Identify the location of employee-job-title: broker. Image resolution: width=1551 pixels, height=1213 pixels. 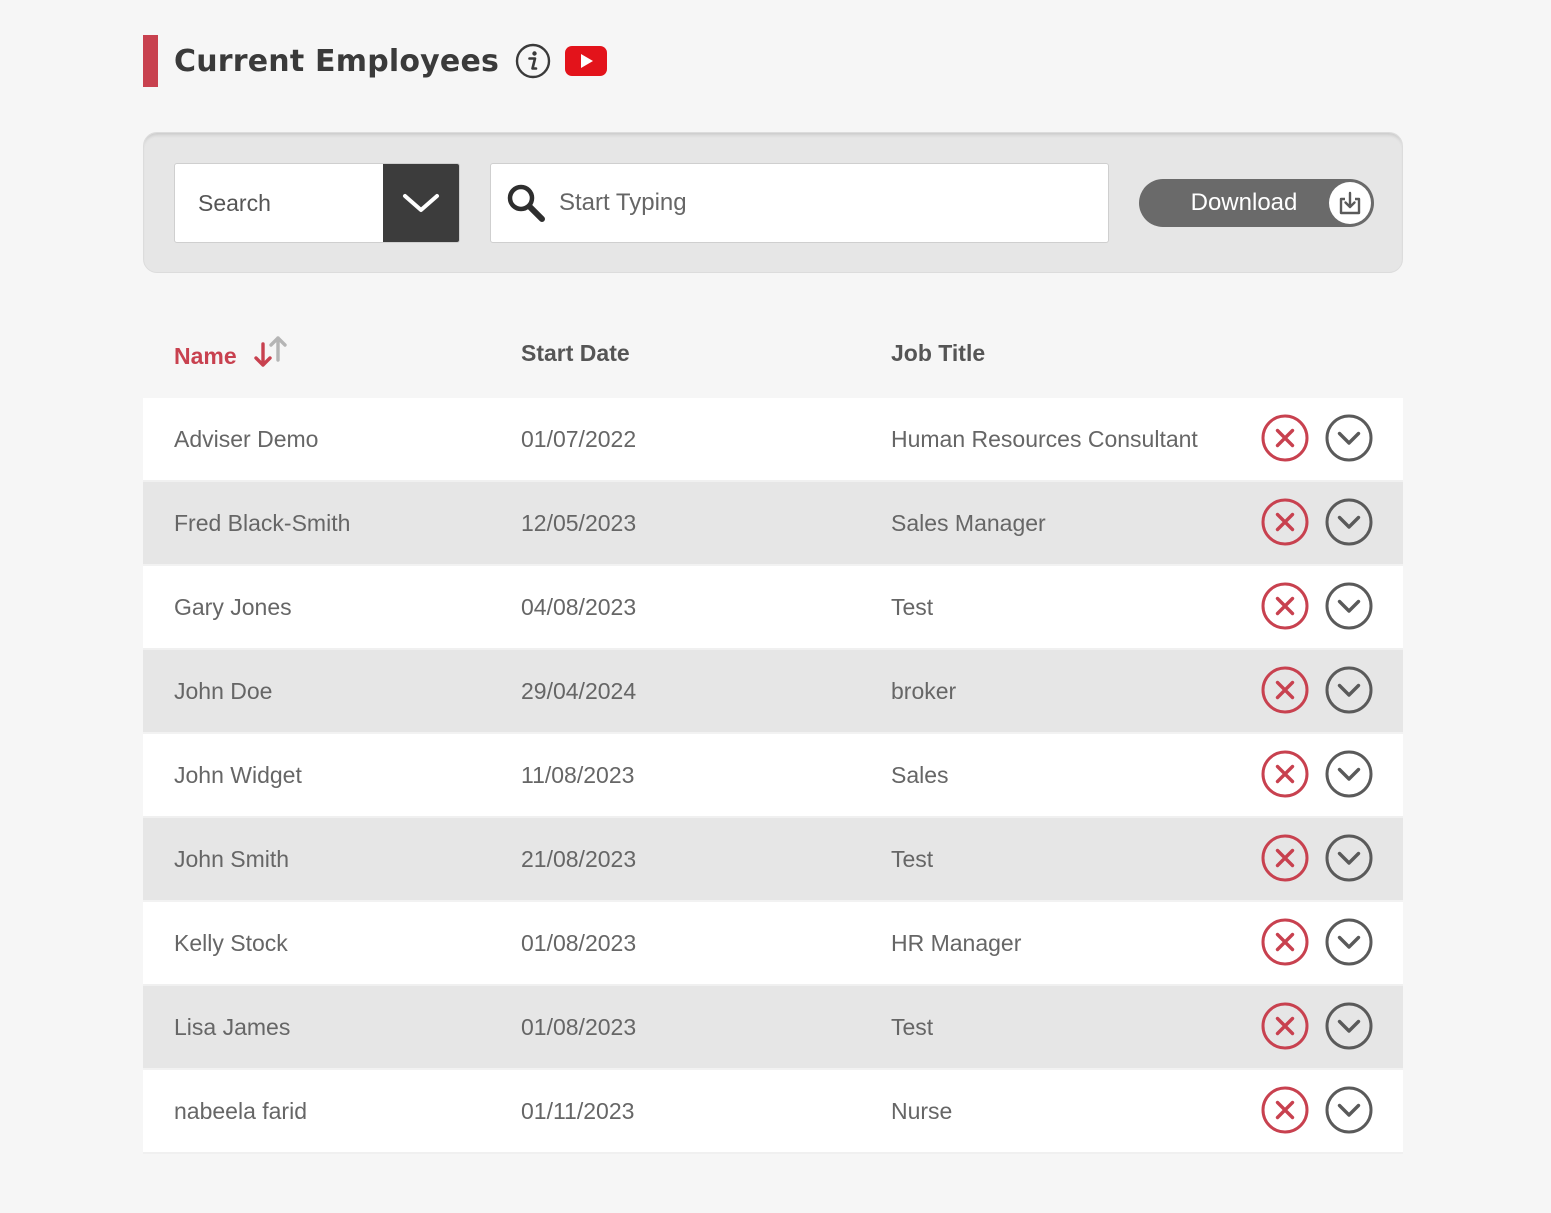
(924, 690).